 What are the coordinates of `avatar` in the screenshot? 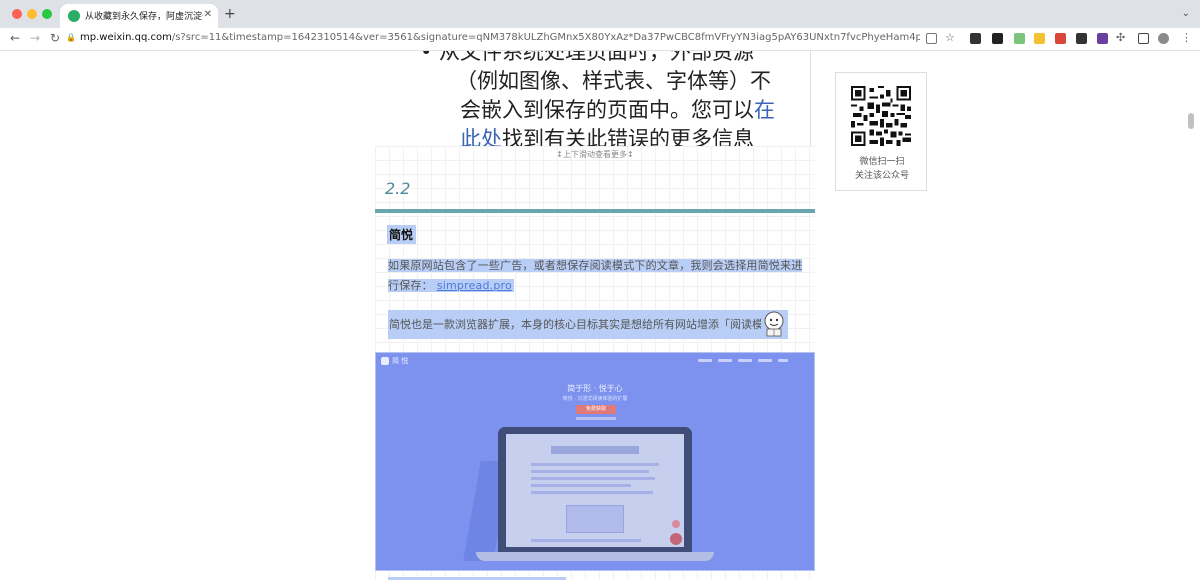 It's located at (1163, 38).